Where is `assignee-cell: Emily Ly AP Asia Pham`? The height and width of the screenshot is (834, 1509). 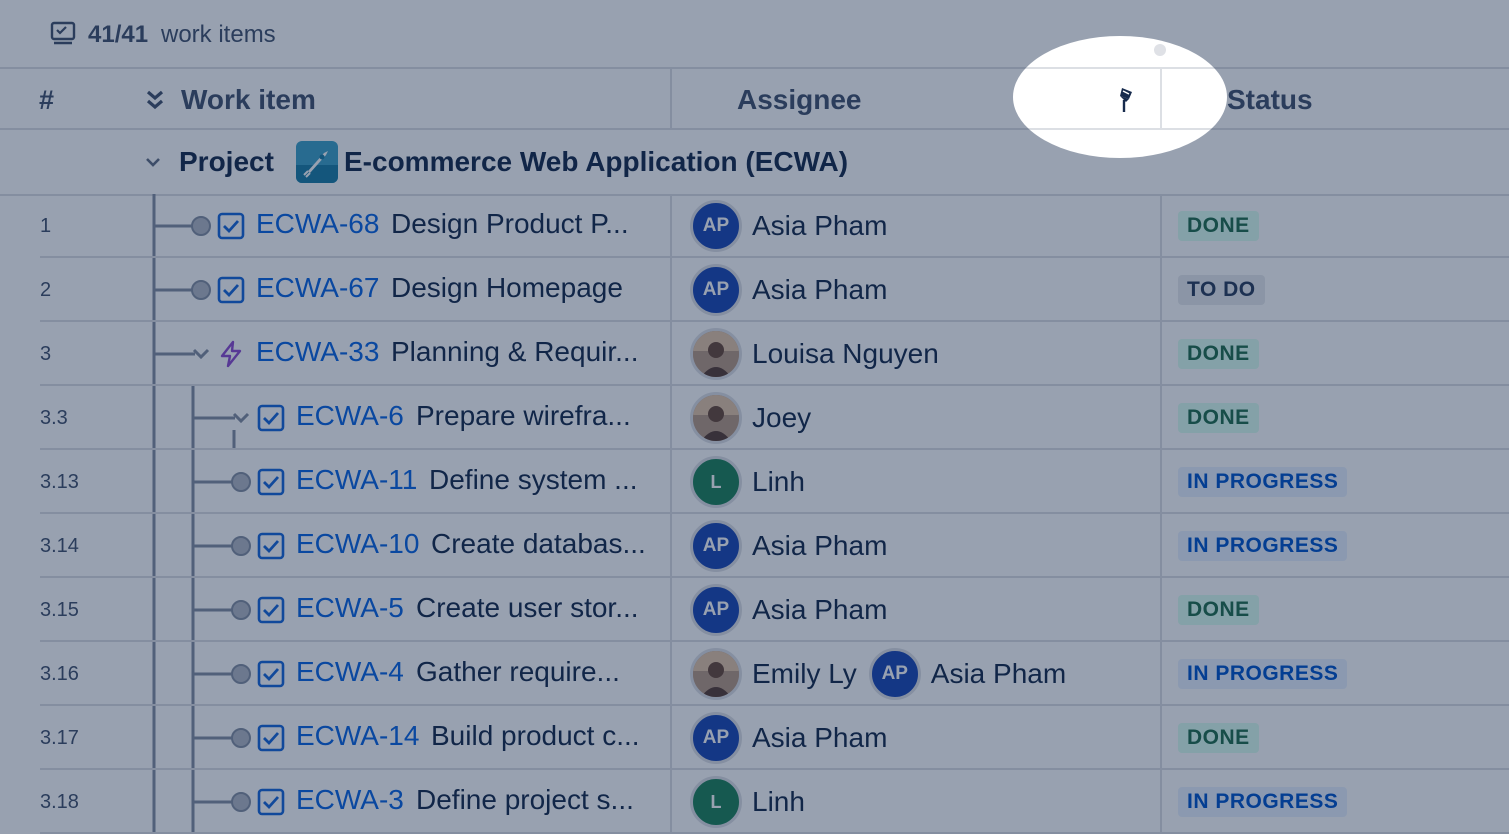
assignee-cell: Emily Ly AP Asia Pham is located at coordinates (884, 674).